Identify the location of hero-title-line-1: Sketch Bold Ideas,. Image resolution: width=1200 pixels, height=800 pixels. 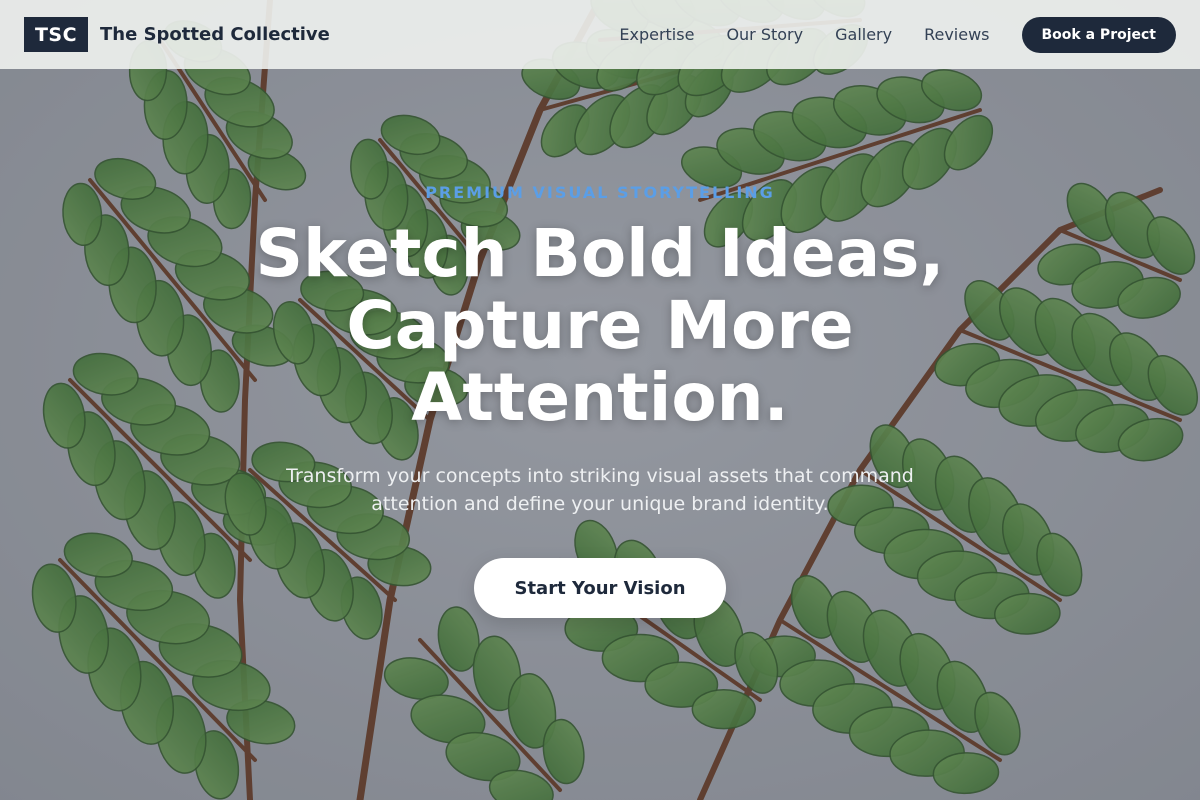
(600, 253).